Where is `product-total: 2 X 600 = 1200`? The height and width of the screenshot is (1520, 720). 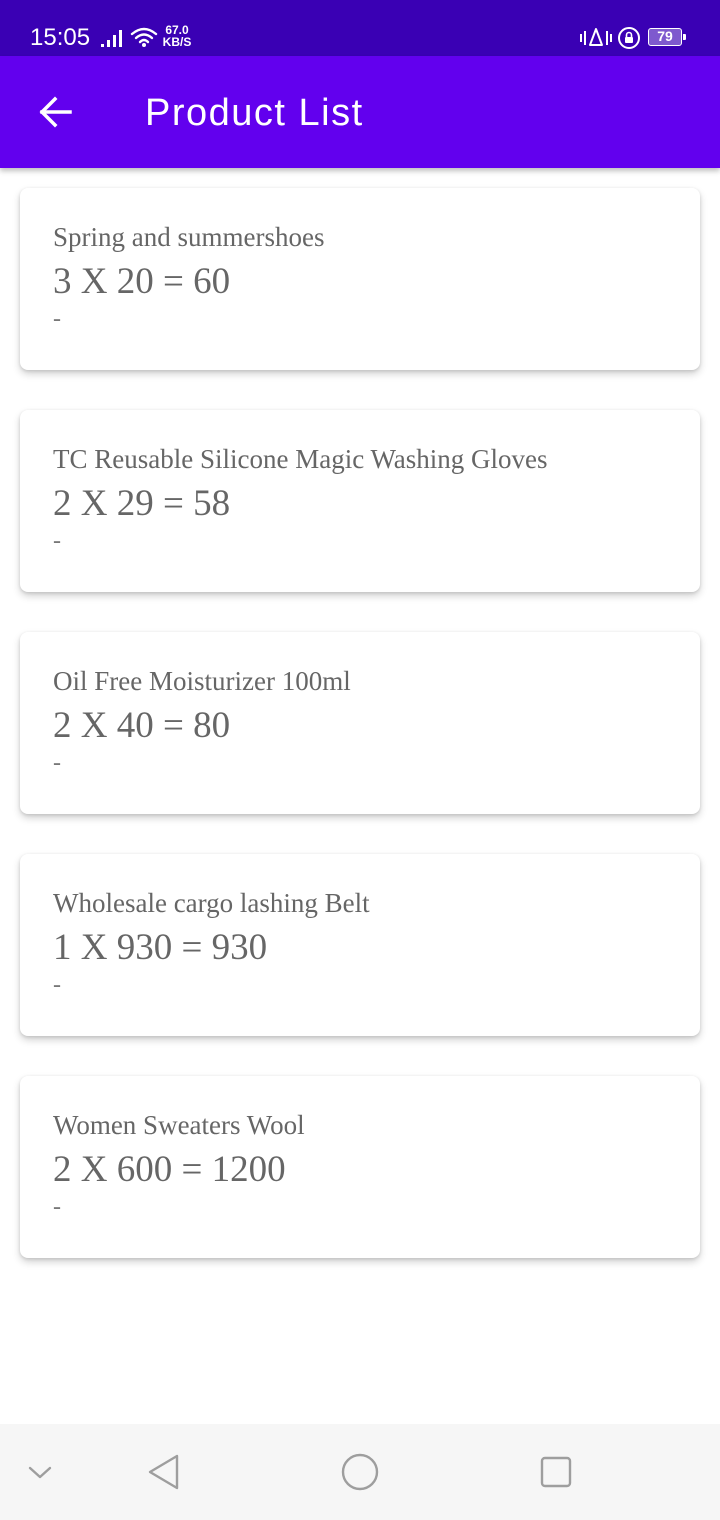 product-total: 2 X 600 = 1200 is located at coordinates (169, 1169).